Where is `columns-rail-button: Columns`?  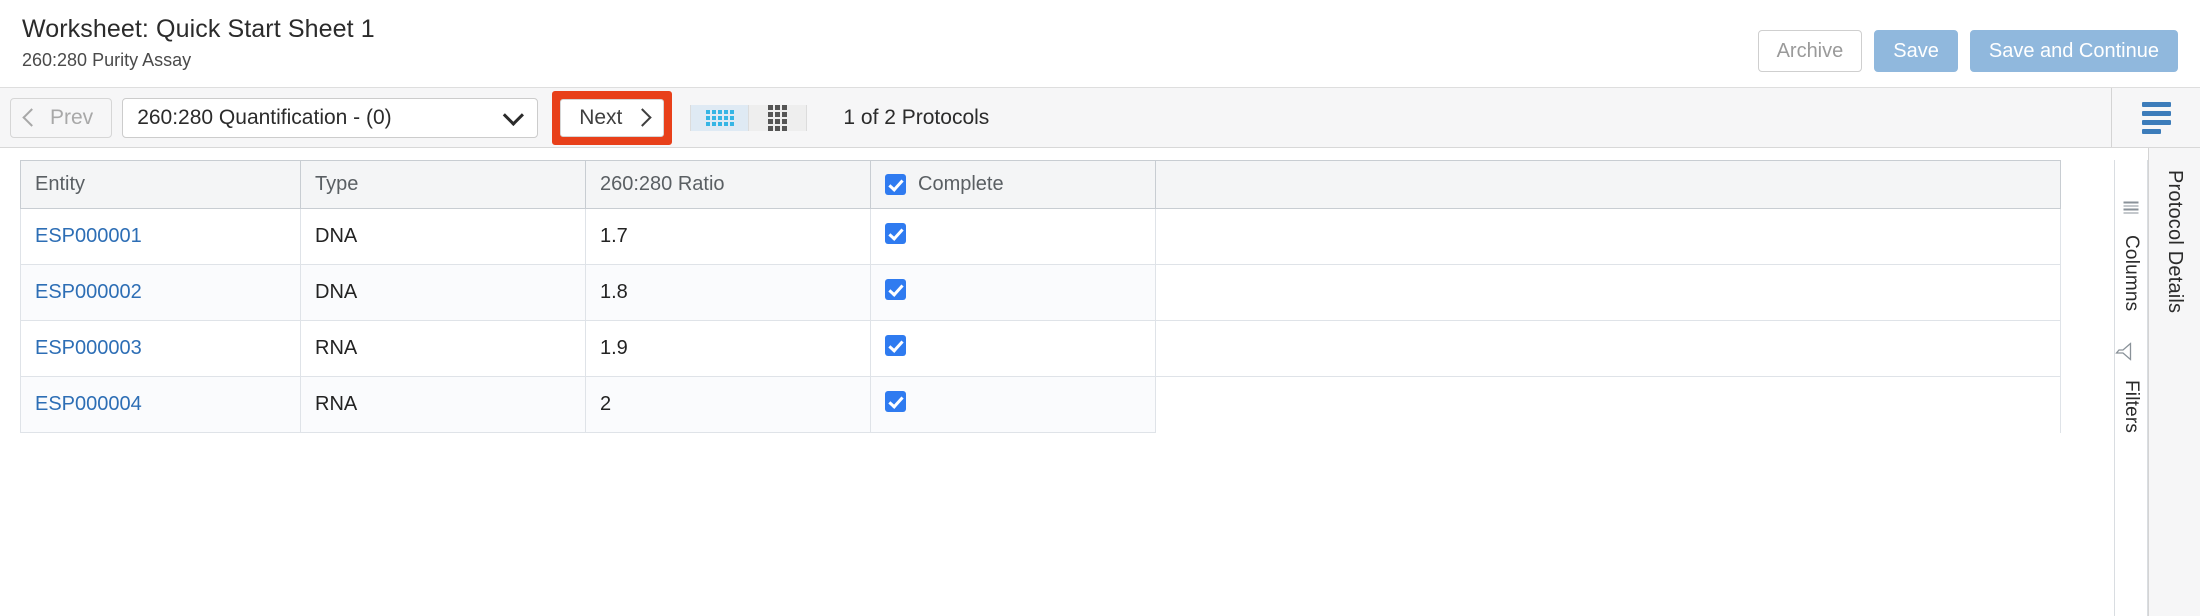 columns-rail-button: Columns is located at coordinates (2131, 253).